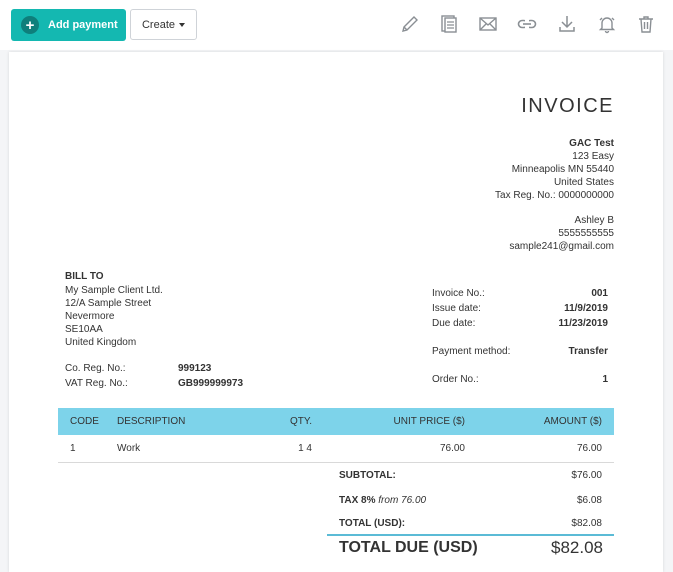 This screenshot has height=572, width=673. What do you see at coordinates (458, 293) in the screenshot?
I see `invoice-no-label: Invoice No.:` at bounding box center [458, 293].